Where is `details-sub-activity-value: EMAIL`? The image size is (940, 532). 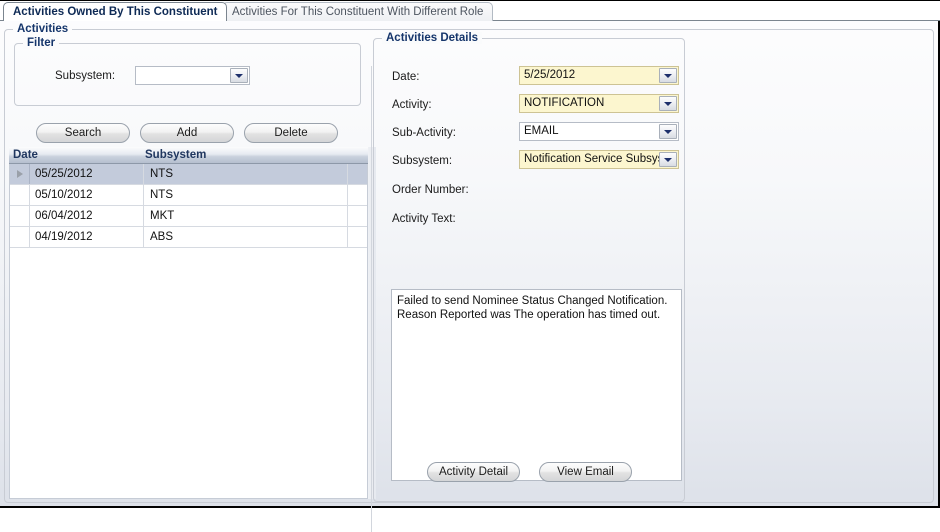
details-sub-activity-value: EMAIL is located at coordinates (589, 131).